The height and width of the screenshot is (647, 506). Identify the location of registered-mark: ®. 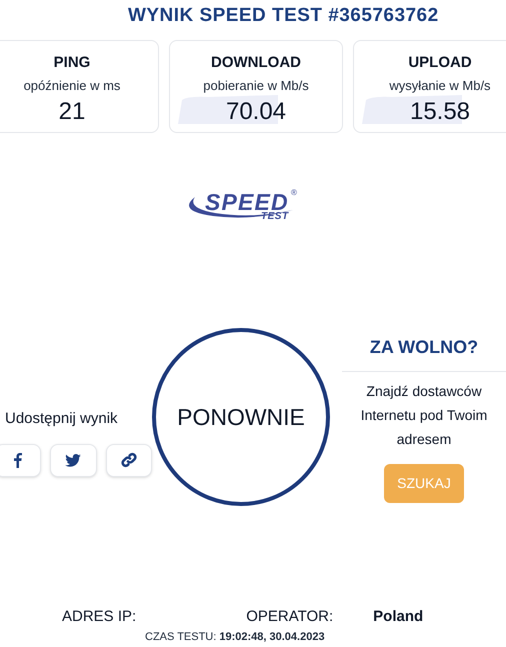
(294, 193).